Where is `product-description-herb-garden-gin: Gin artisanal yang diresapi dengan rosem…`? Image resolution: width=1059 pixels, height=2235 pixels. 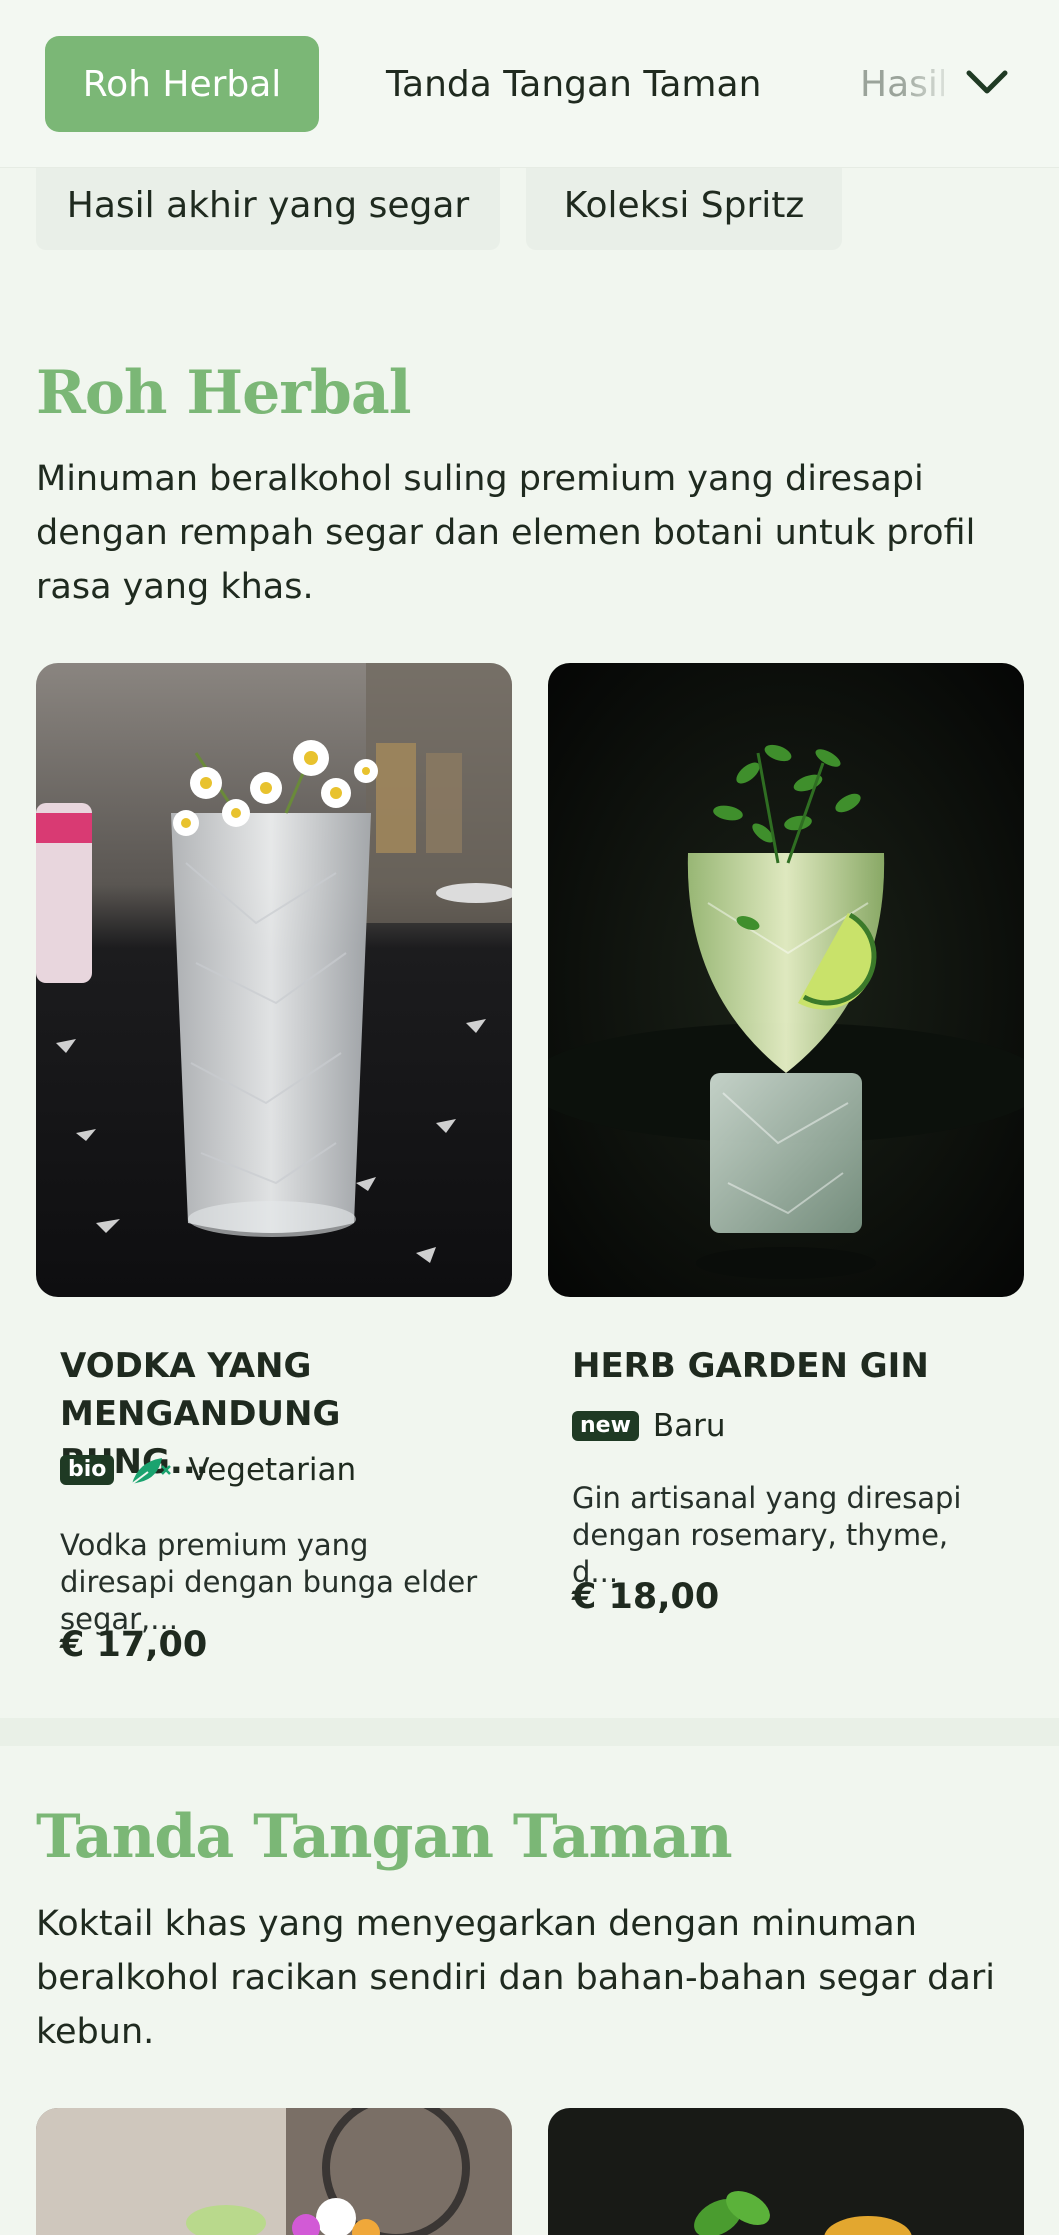 product-description-herb-garden-gin: Gin artisanal yang diresapi dengan rosem… is located at coordinates (767, 1535).